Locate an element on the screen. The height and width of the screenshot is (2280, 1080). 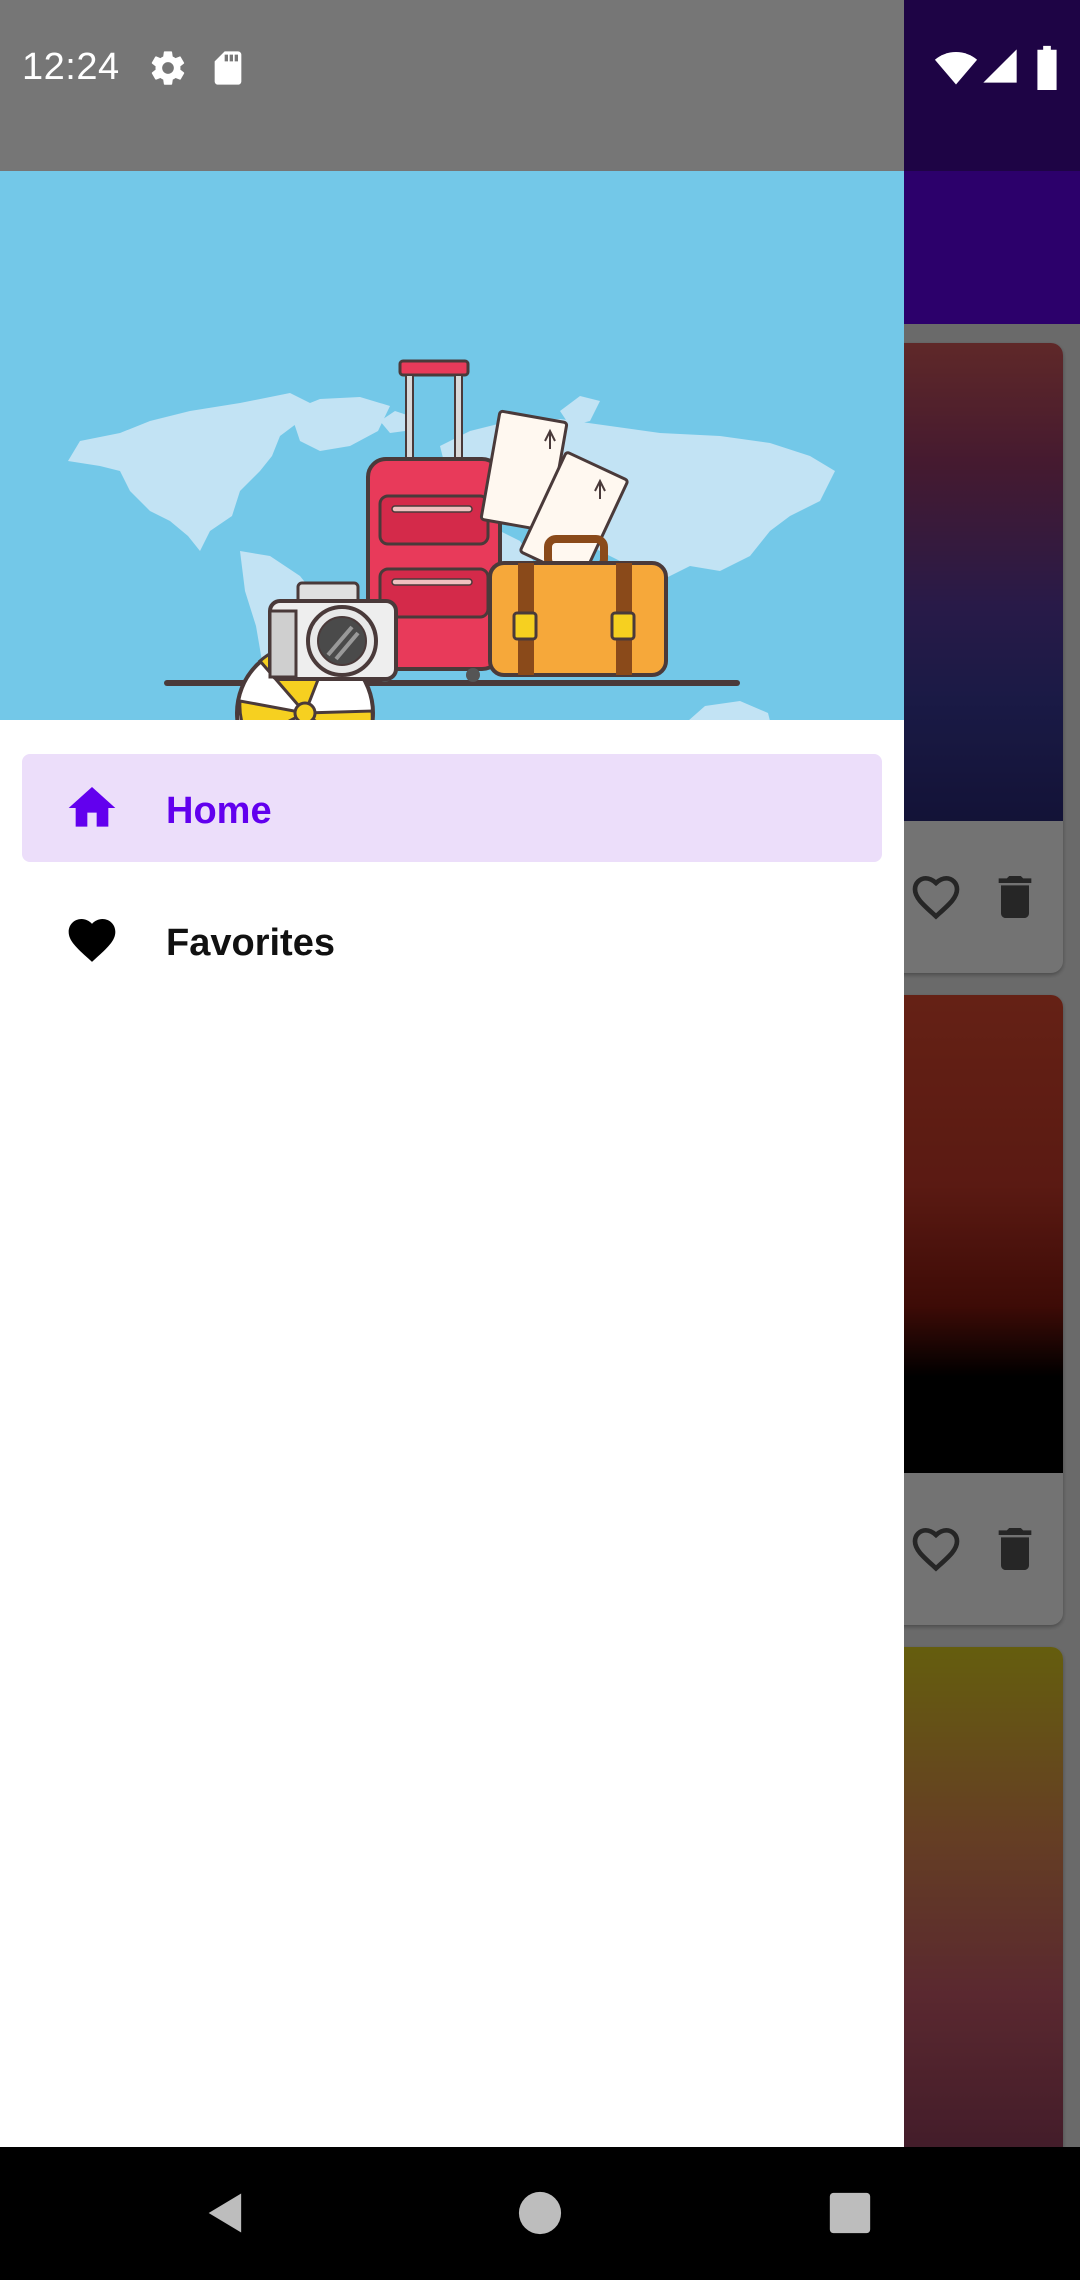
back-button is located at coordinates (226, 2213).